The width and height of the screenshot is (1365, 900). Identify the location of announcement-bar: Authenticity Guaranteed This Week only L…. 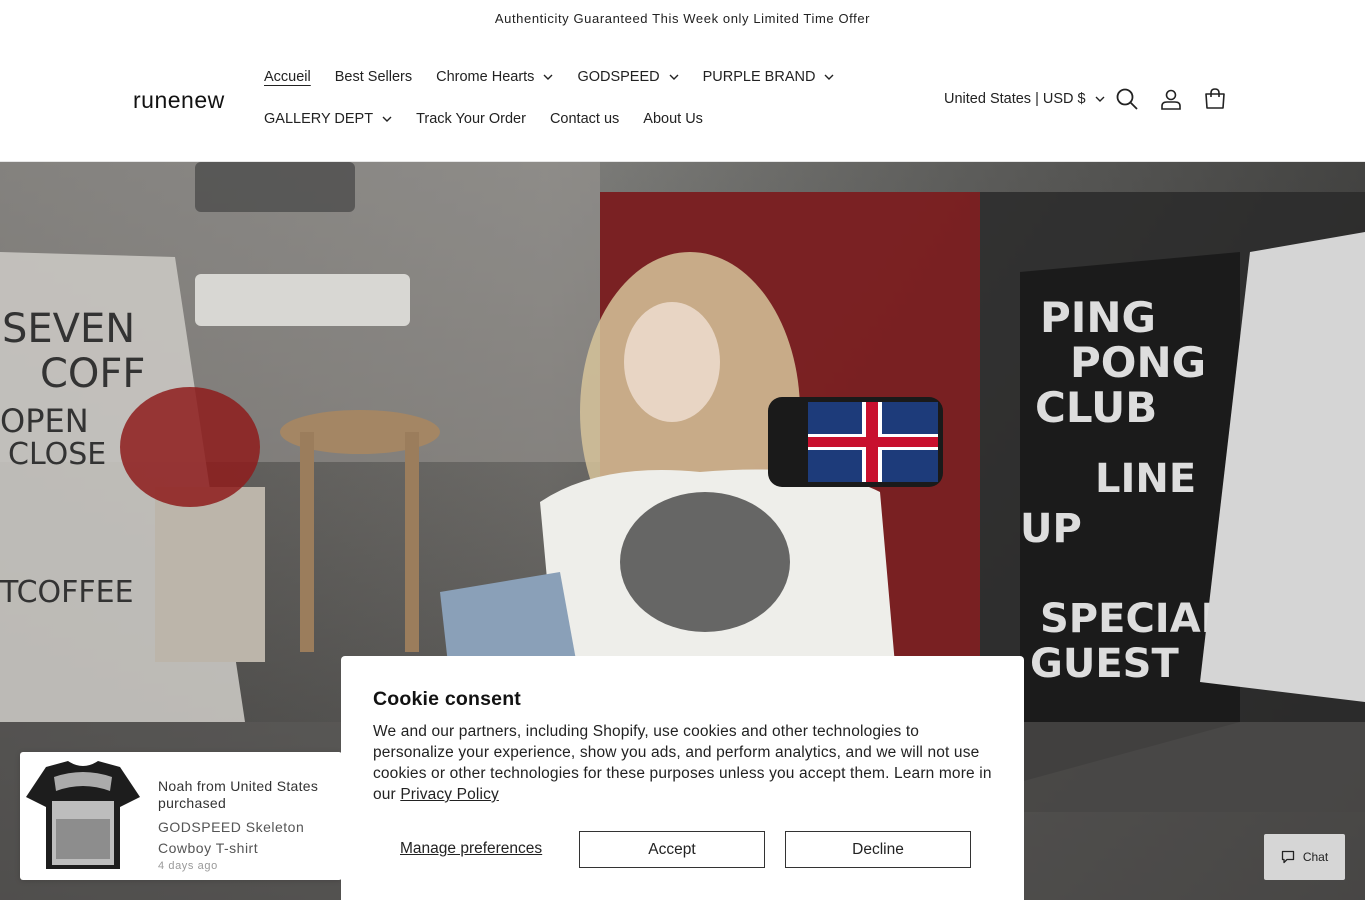
(682, 18).